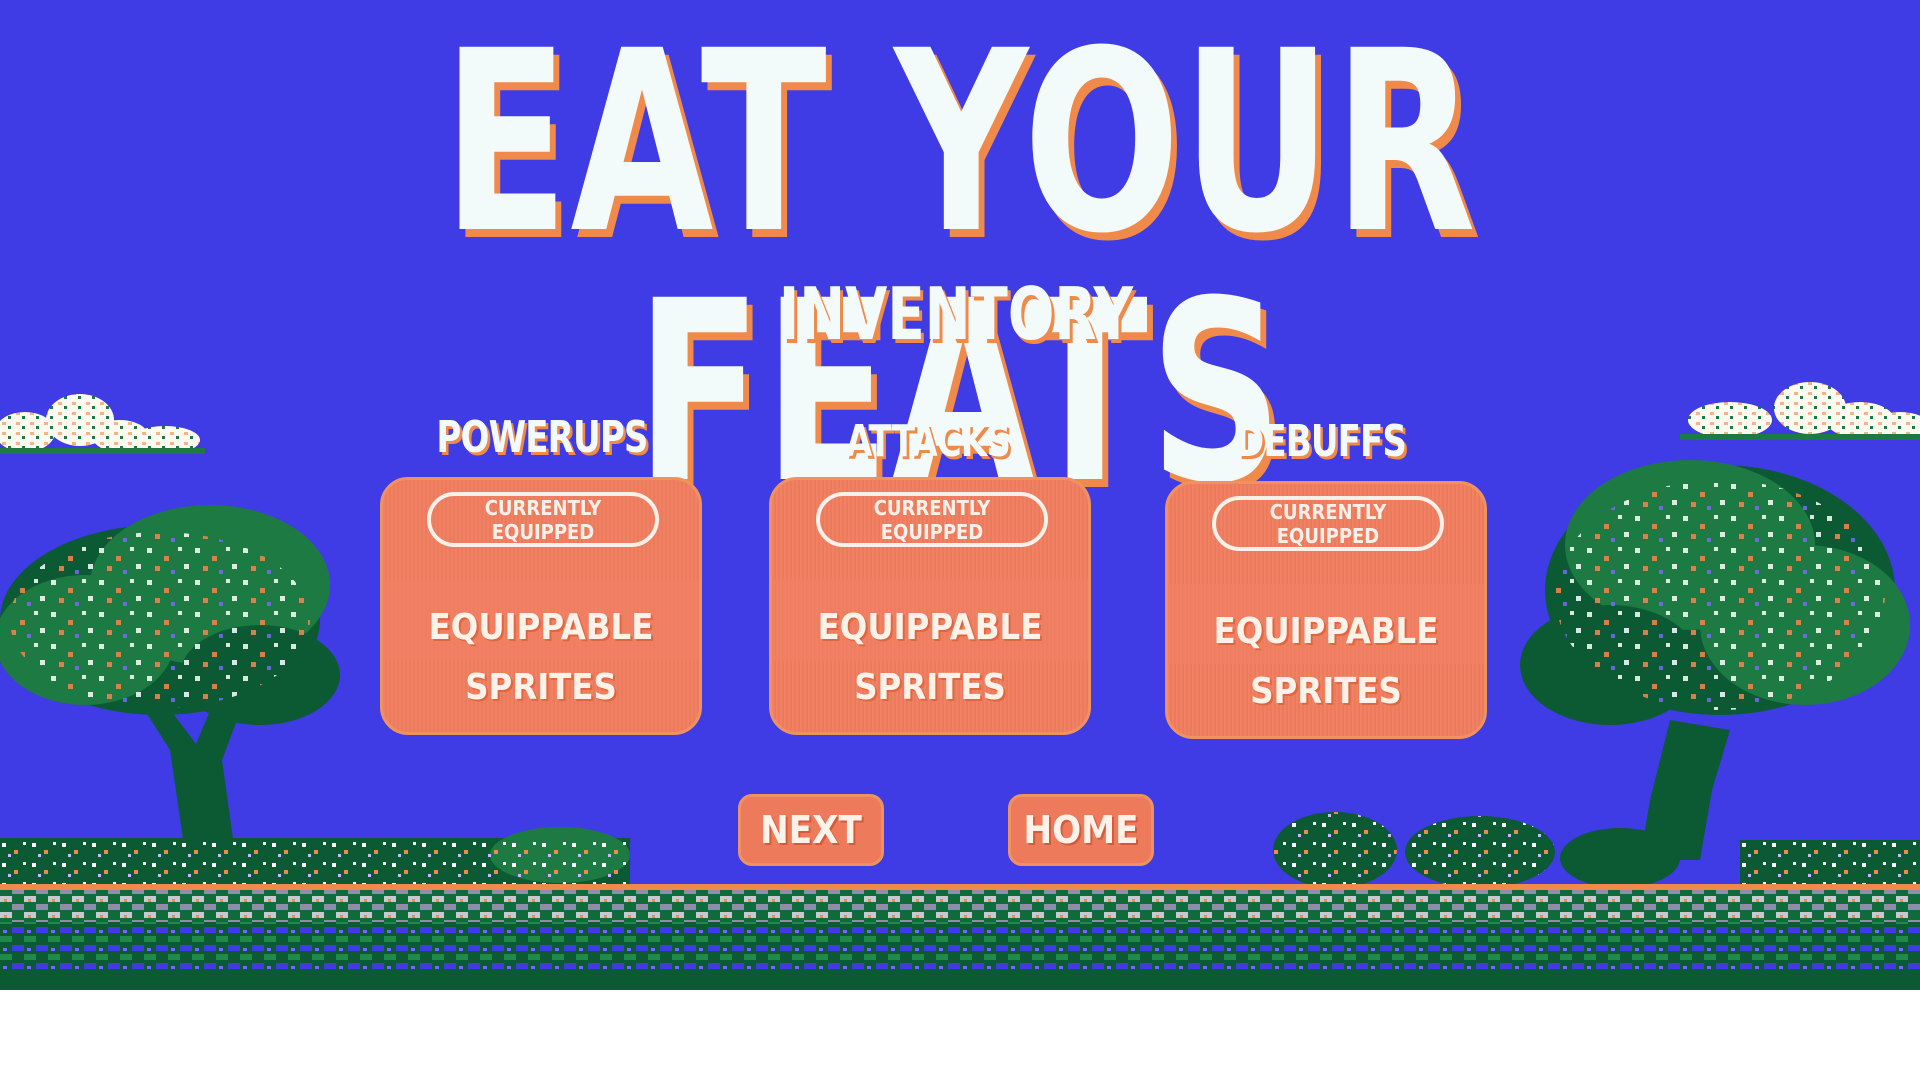  Describe the element at coordinates (1326, 662) in the screenshot. I see `debuffs-equippable-sprites: Equippable Sprites` at that location.